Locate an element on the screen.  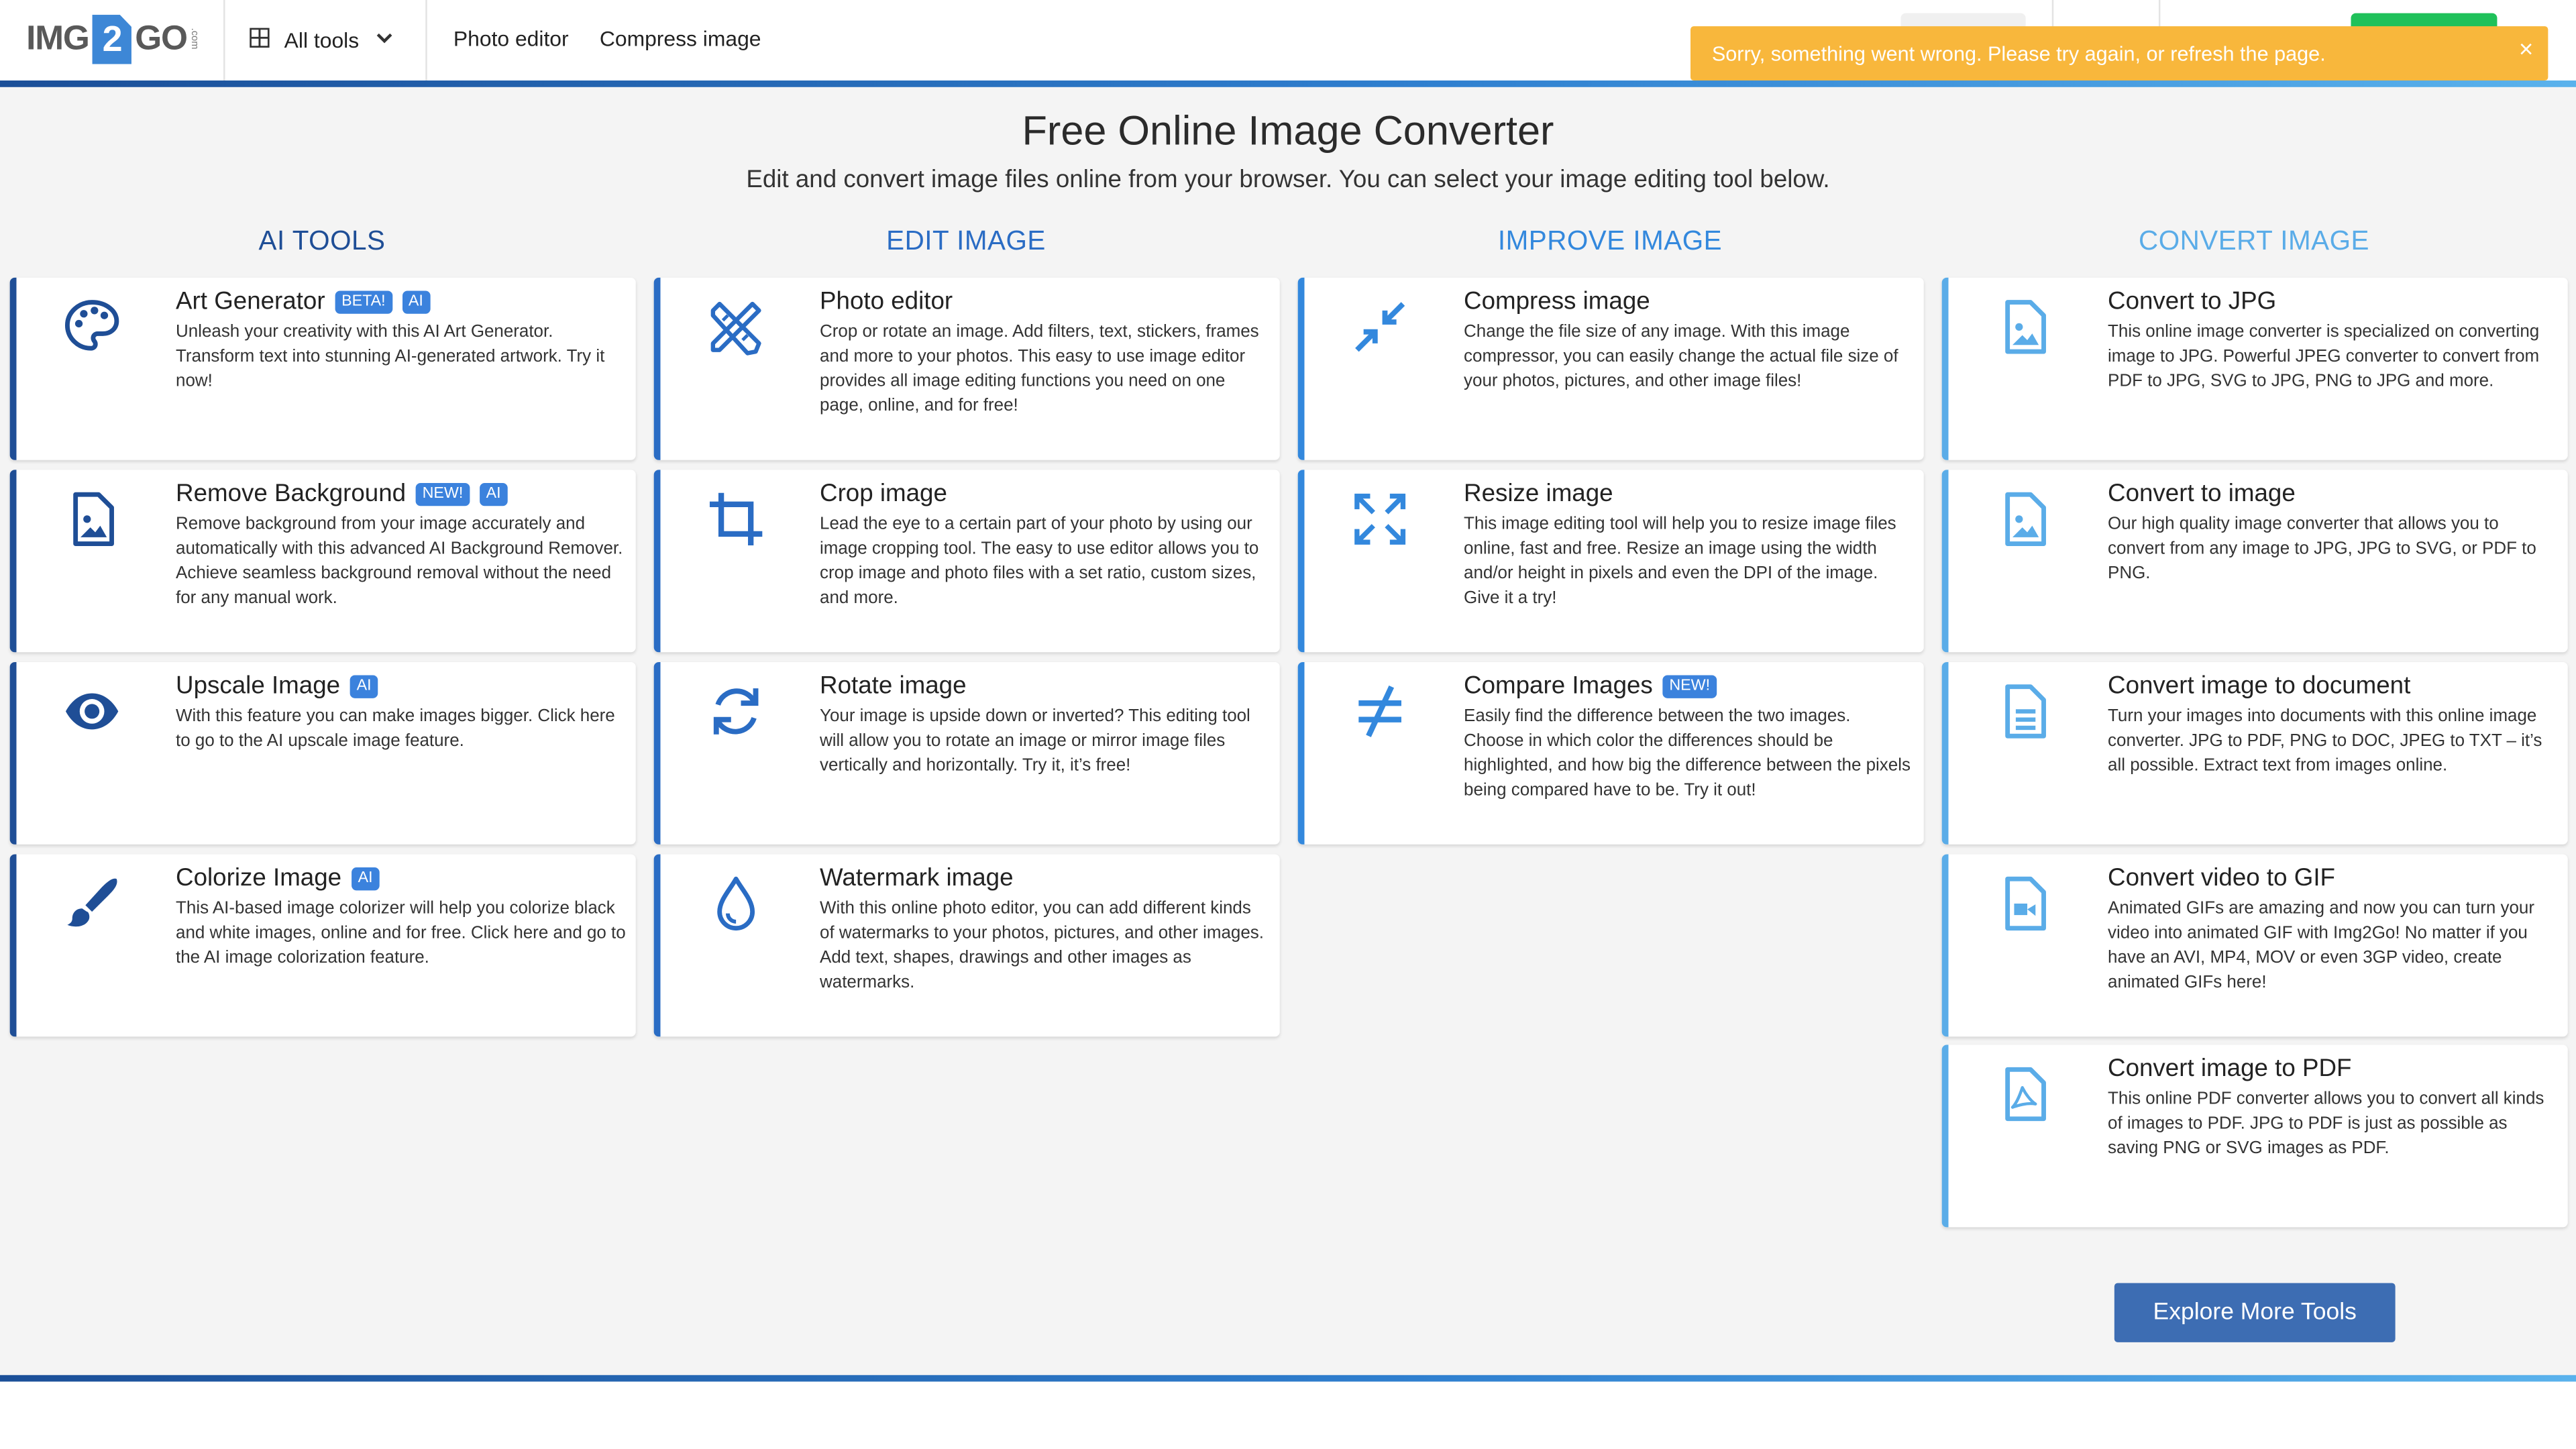
tool-card-title: Photo editor is located at coordinates (886, 302).